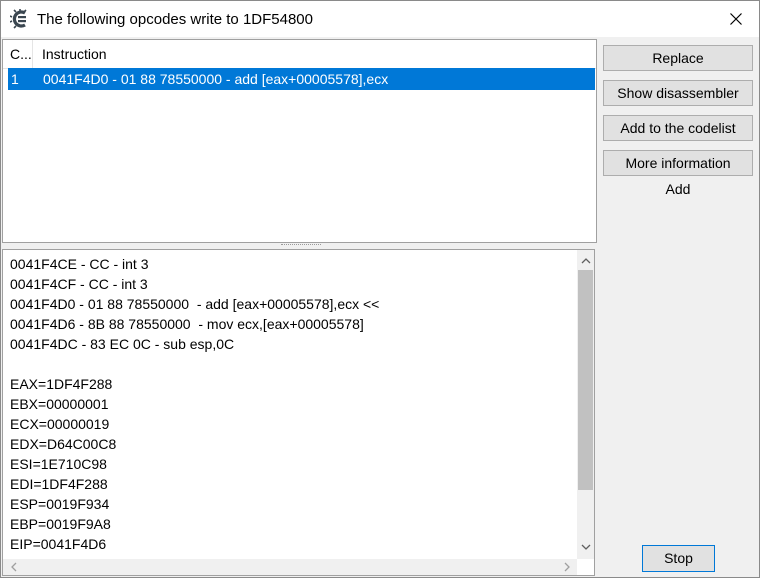 The width and height of the screenshot is (760, 578). Describe the element at coordinates (60, 524) in the screenshot. I see `memo-line: EBP=0019F9A8` at that location.